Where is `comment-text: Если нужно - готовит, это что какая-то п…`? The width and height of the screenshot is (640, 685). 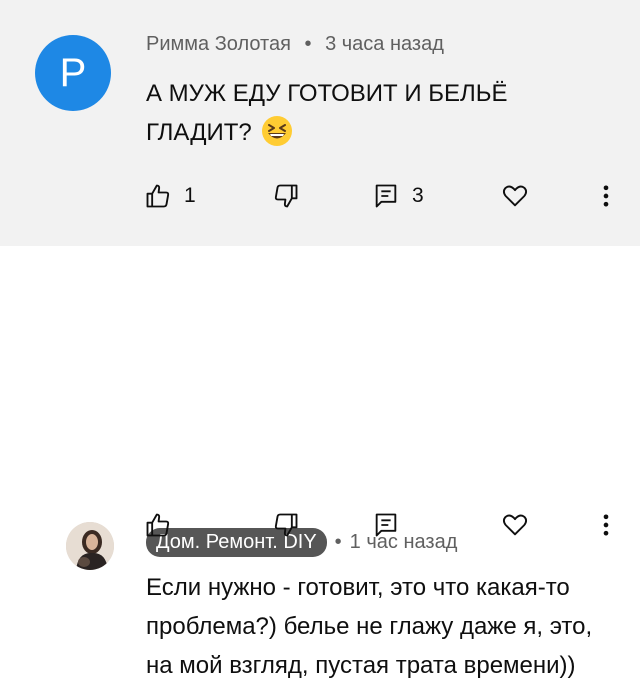
comment-text: Если нужно - готовит, это что какая-то п… is located at coordinates (369, 626).